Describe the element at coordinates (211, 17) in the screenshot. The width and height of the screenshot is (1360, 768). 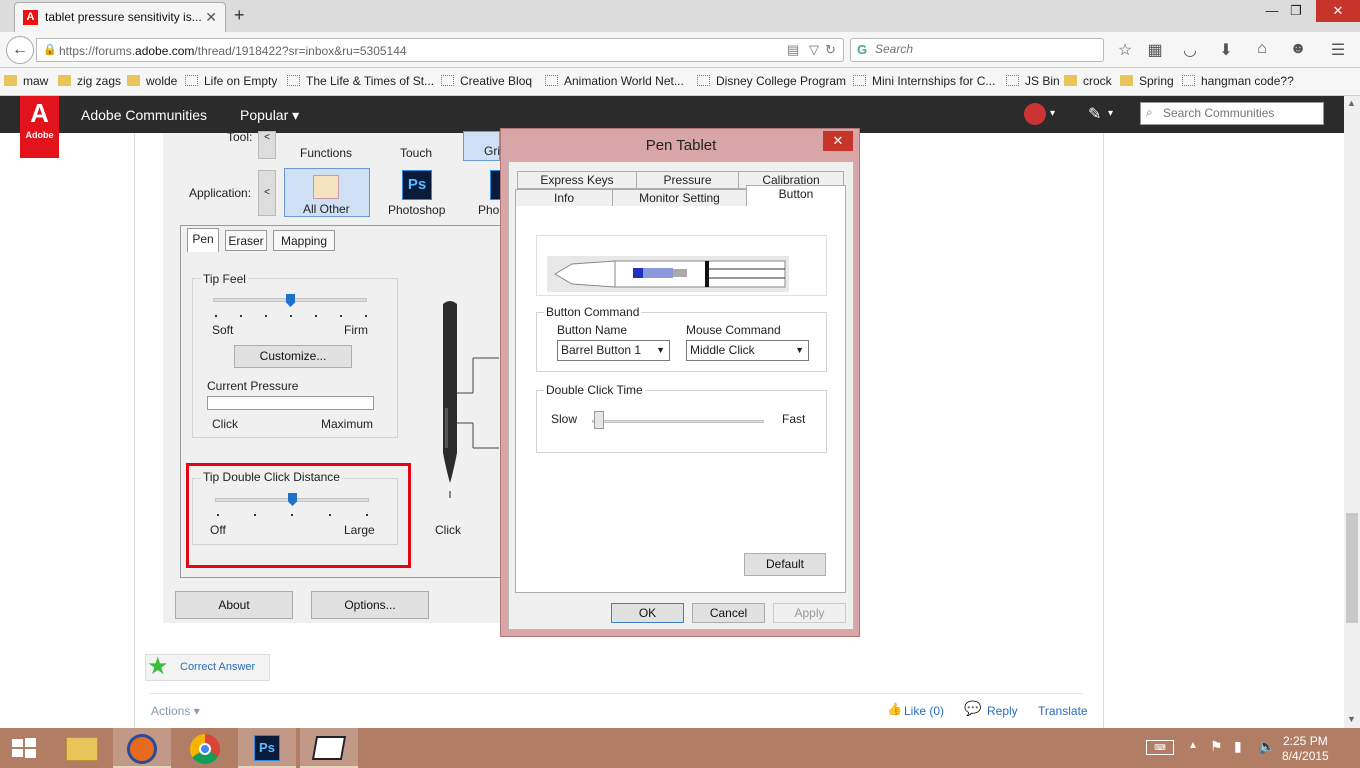
I see `tab-close-icon: ✕` at that location.